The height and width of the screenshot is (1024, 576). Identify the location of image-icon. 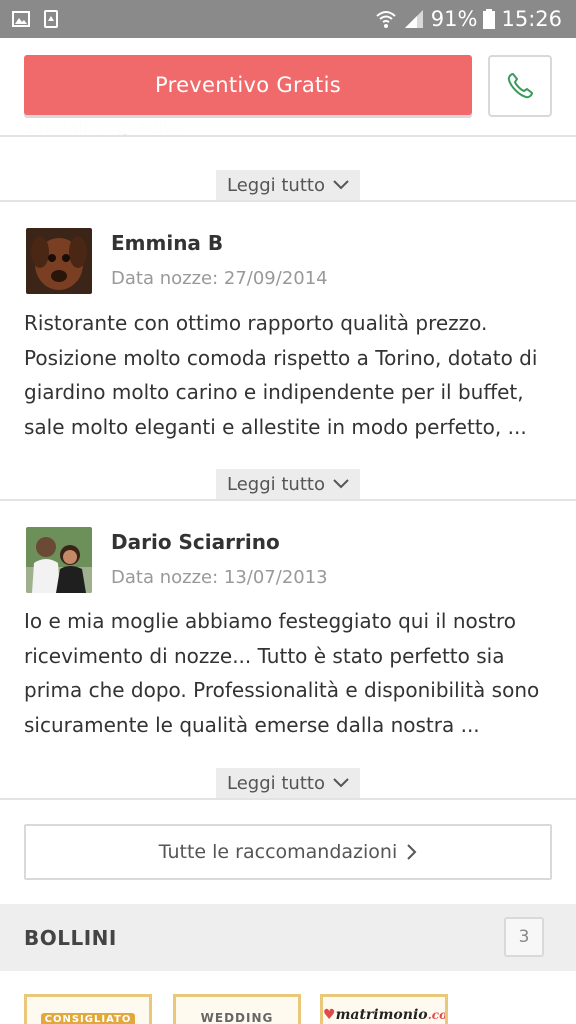
(21, 19).